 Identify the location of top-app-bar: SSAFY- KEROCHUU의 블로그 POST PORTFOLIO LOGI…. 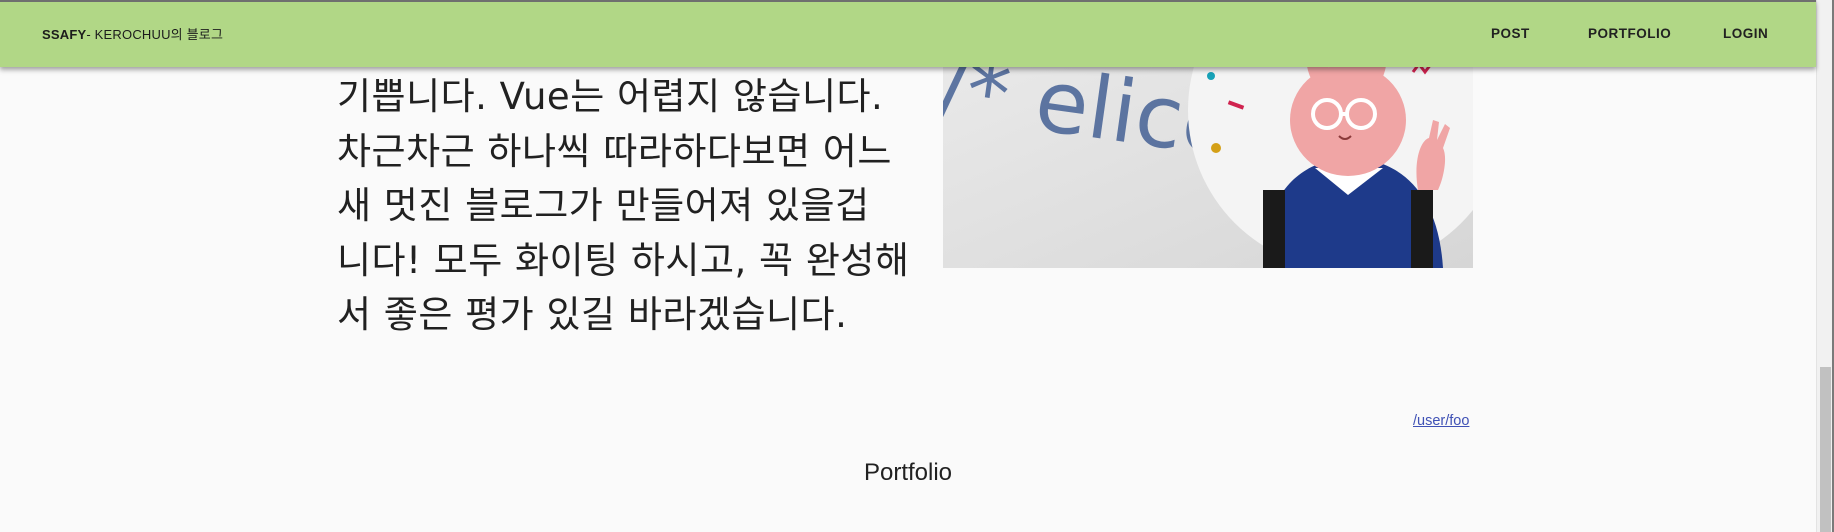
(908, 33).